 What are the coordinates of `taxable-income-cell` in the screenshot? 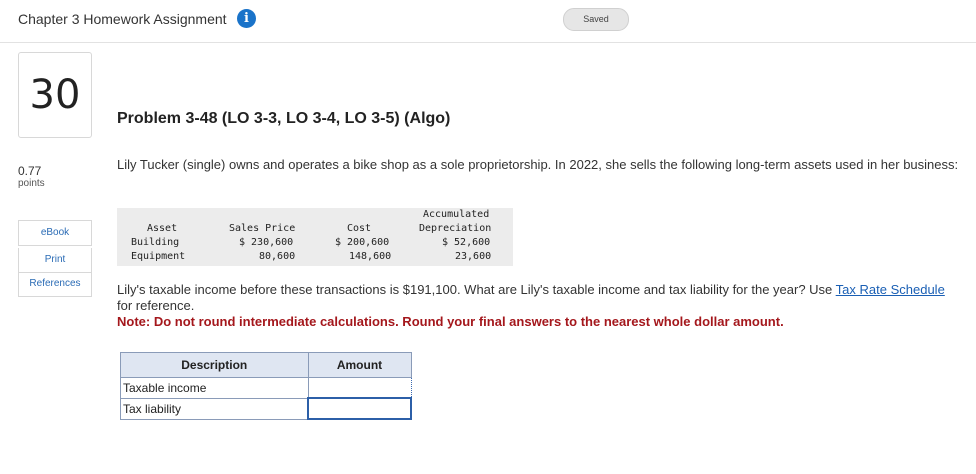 It's located at (359, 388).